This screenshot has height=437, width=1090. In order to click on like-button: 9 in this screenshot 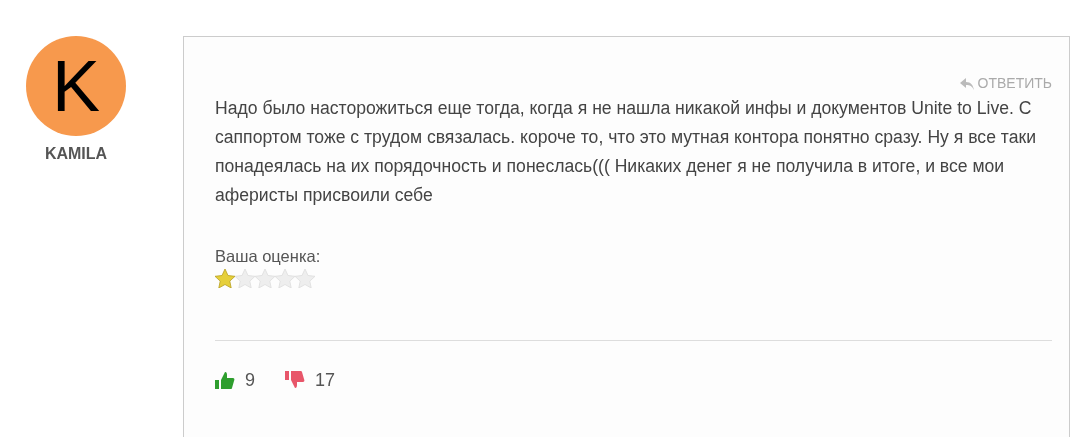, I will do `click(235, 380)`.